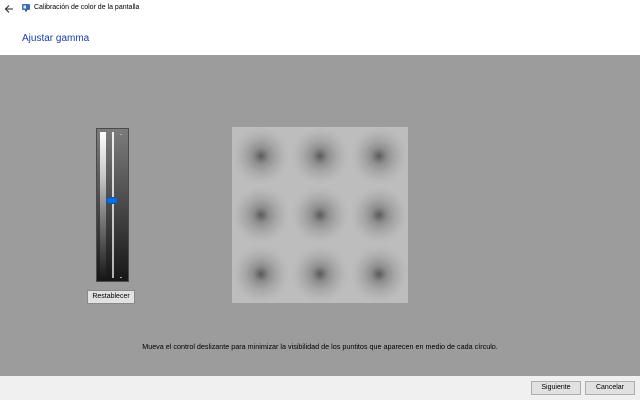 The height and width of the screenshot is (400, 640). I want to click on next-button: Siguiente, so click(556, 388).